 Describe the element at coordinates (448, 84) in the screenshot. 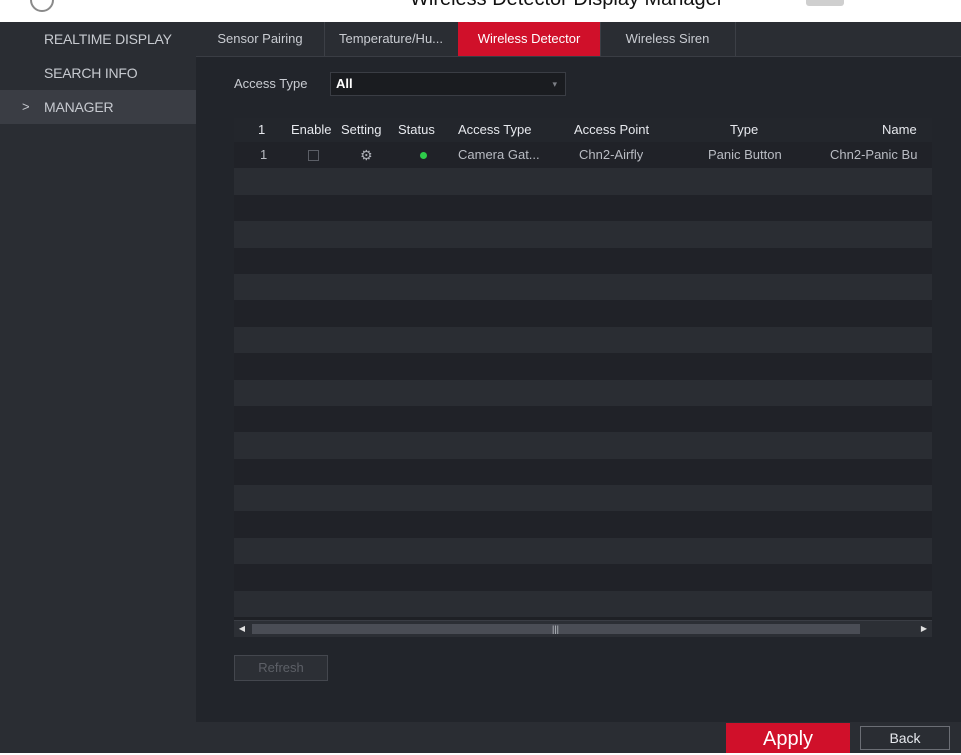

I see `access-type-select: All ▾` at that location.